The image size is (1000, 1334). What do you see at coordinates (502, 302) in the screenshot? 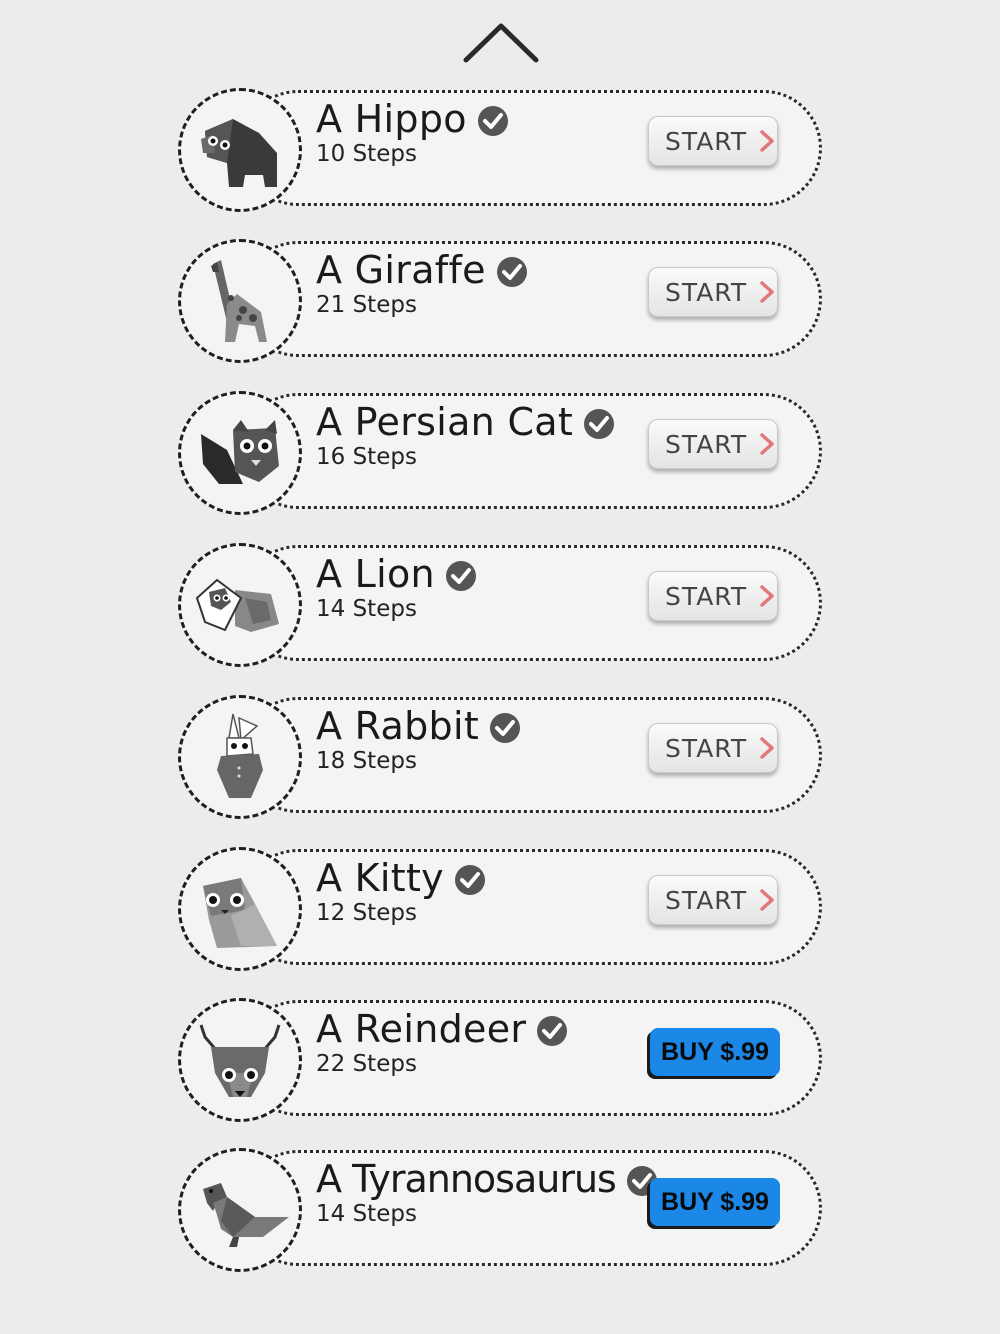
I see `list-item: A Giraffe 21 Steps START` at bounding box center [502, 302].